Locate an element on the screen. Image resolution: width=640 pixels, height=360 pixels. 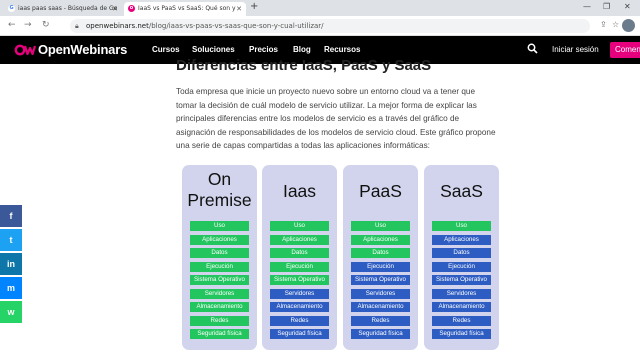
share-linkedin-button: in is located at coordinates (11, 264).